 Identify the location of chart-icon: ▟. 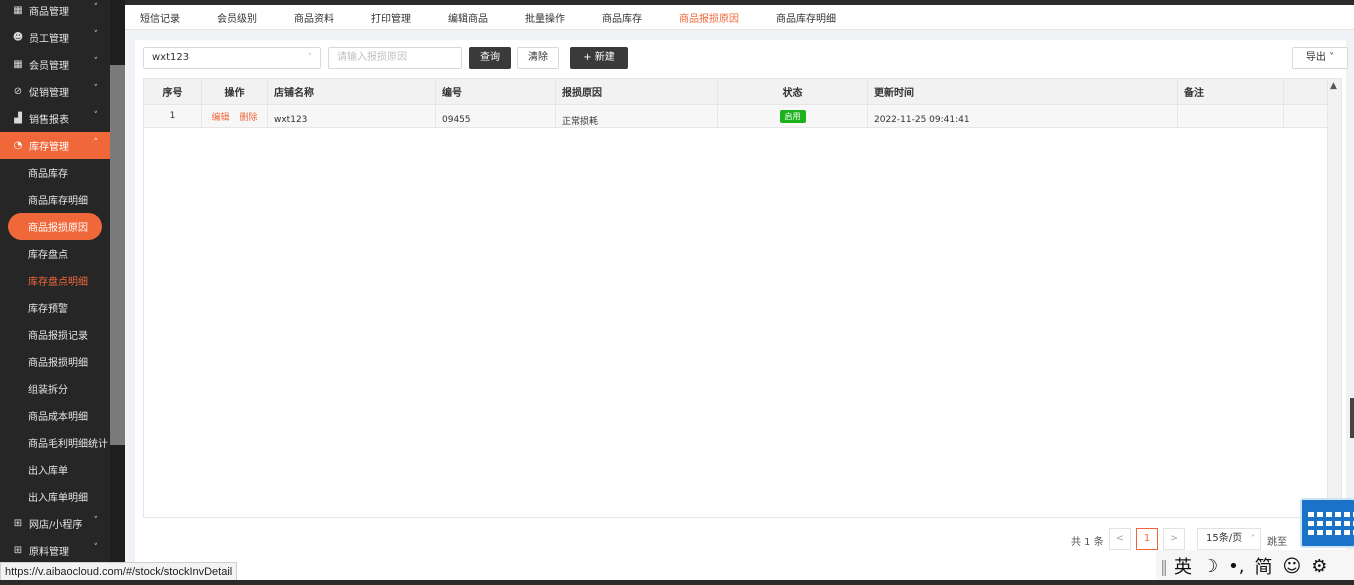
(18, 118).